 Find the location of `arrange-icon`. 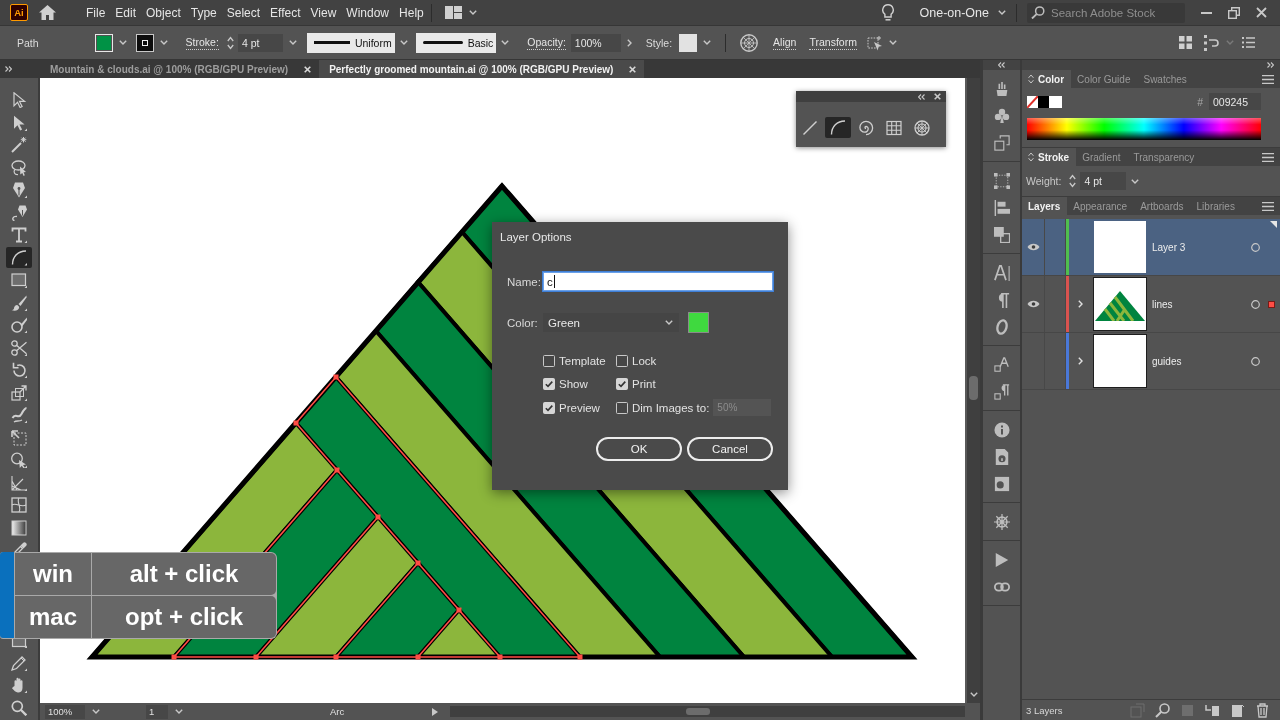

arrange-icon is located at coordinates (1212, 42).